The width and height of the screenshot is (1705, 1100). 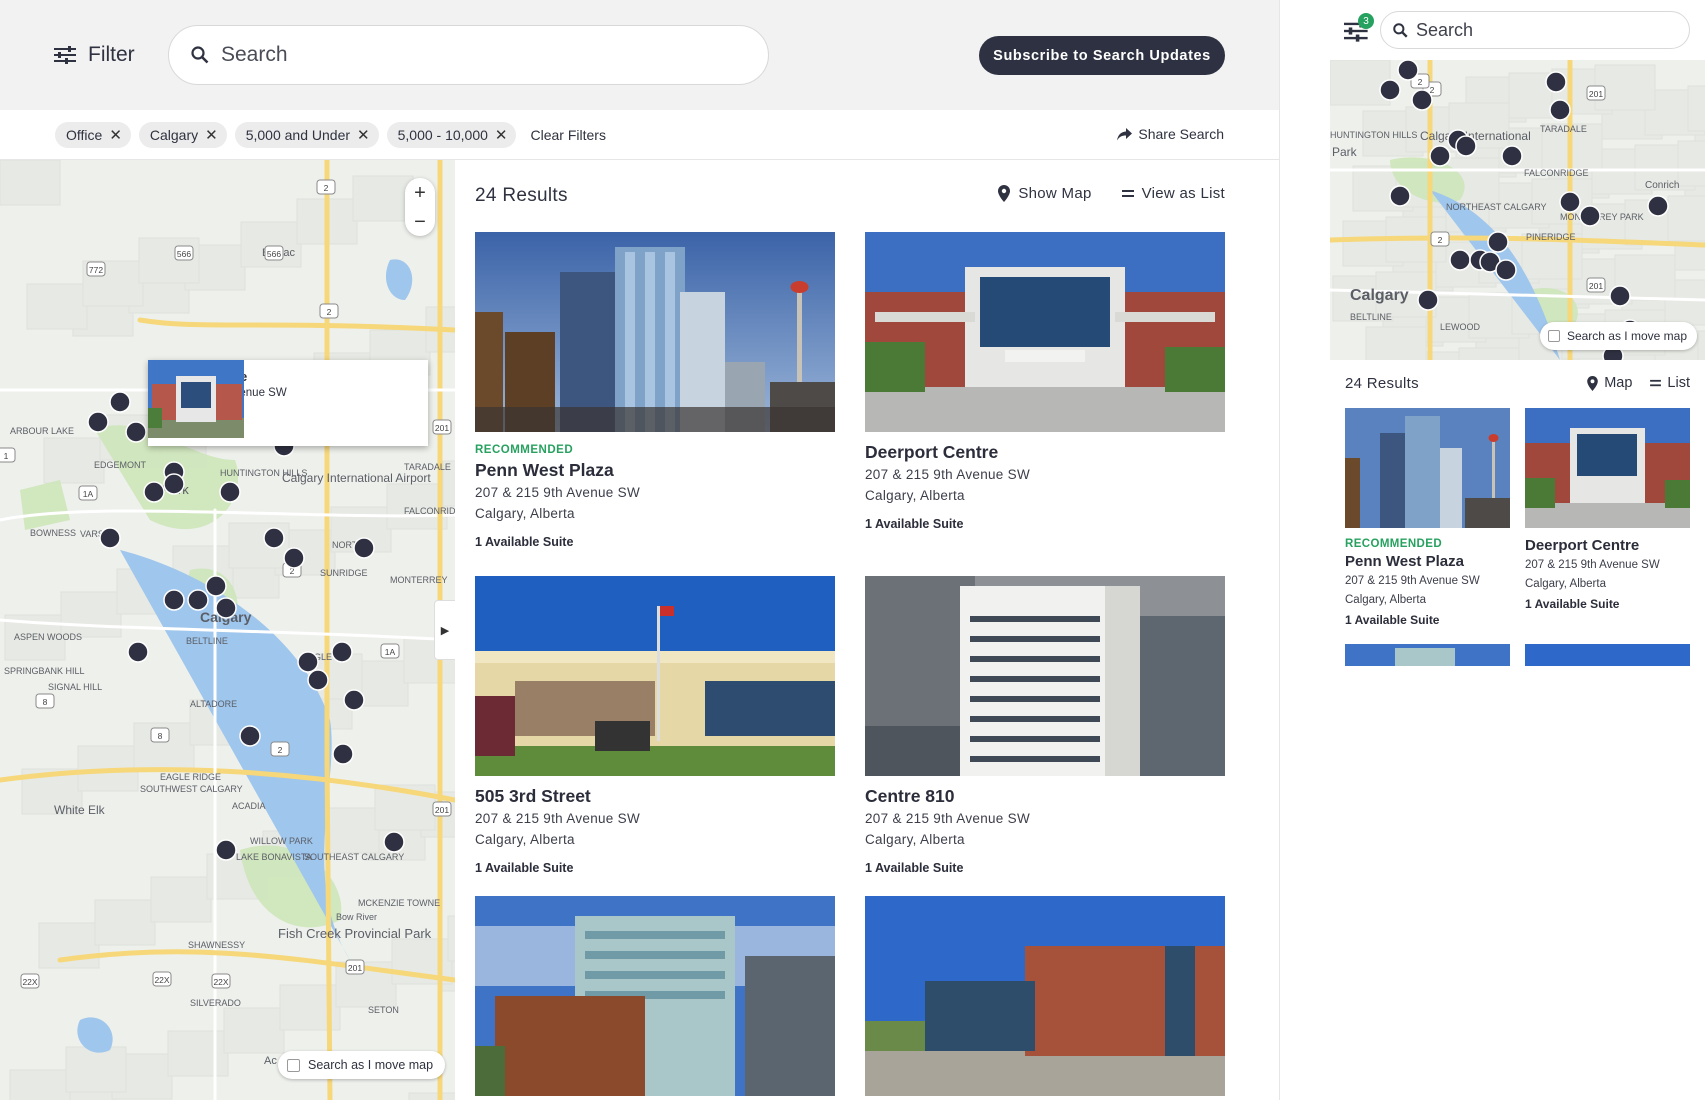 What do you see at coordinates (1609, 383) in the screenshot?
I see `mobile-map-button: Map` at bounding box center [1609, 383].